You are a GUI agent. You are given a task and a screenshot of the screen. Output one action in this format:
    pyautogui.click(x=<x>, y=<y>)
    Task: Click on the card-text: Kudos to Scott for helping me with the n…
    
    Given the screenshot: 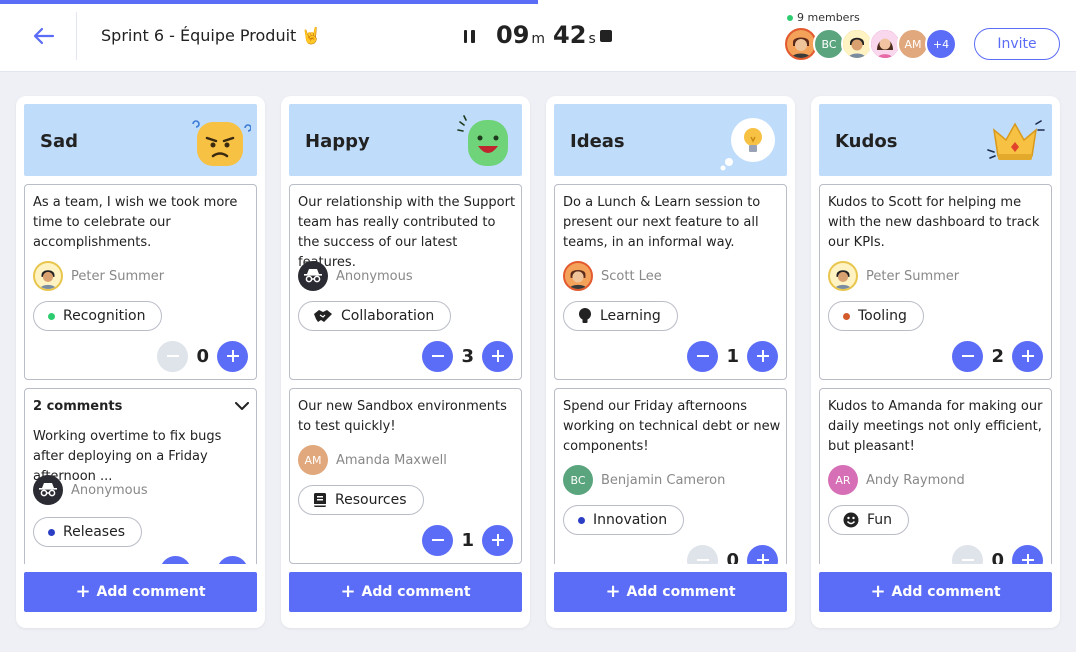 What is the action you would take?
    pyautogui.click(x=934, y=222)
    